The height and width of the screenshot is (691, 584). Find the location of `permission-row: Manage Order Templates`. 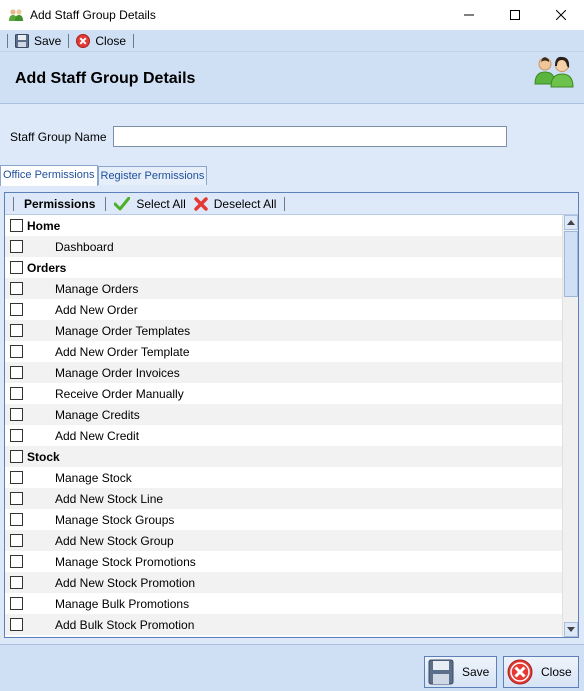

permission-row: Manage Order Templates is located at coordinates (283, 330).